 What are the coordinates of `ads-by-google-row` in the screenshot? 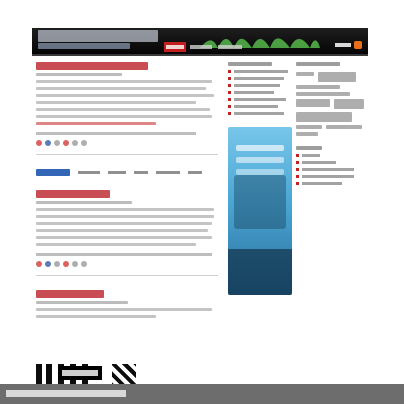 It's located at (127, 172).